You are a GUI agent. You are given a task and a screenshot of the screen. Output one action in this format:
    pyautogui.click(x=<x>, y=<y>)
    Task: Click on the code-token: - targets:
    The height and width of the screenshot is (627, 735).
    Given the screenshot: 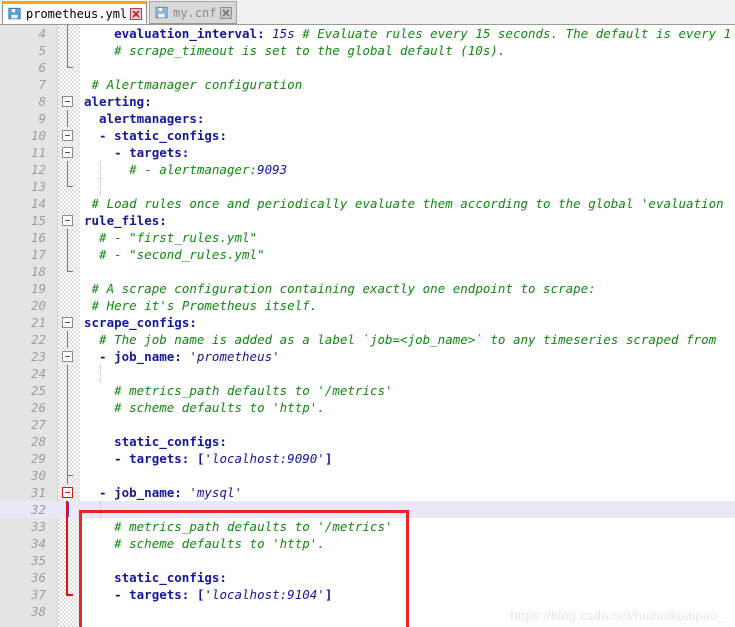 What is the action you would take?
    pyautogui.click(x=152, y=152)
    